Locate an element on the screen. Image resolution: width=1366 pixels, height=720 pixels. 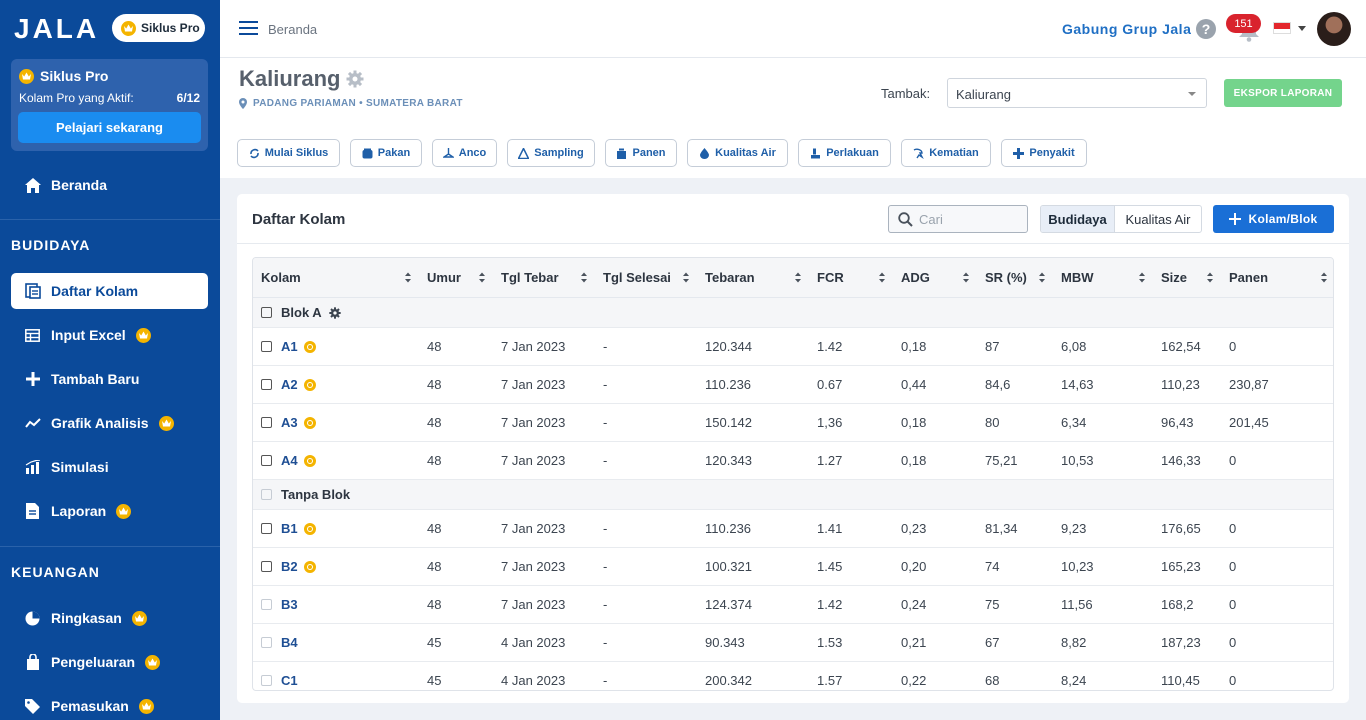
sidebar-item-ringkasan: Ringkasan is located at coordinates (109, 618).